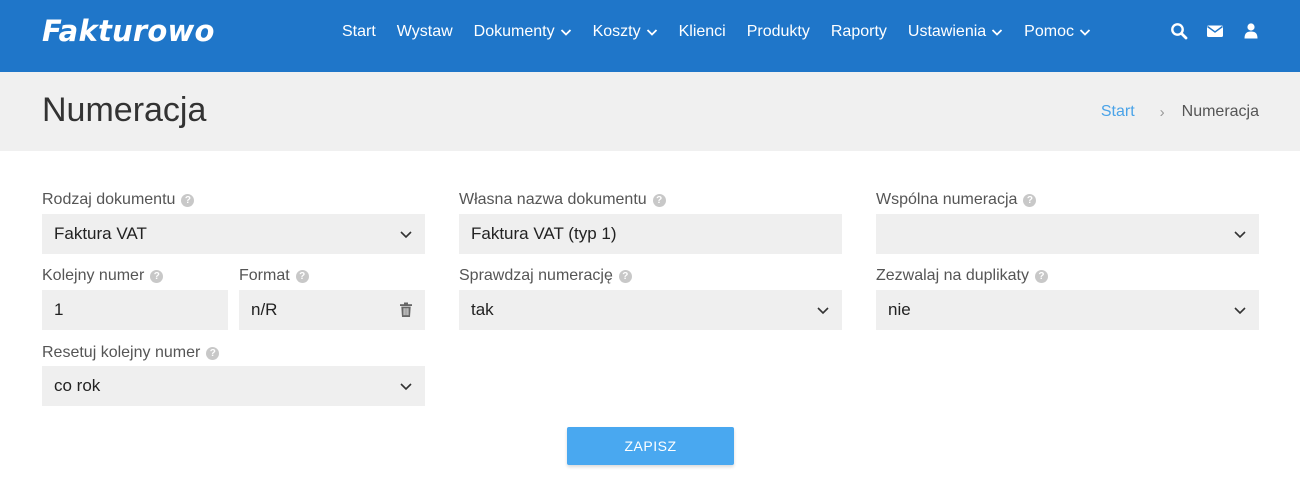 This screenshot has width=1300, height=484. I want to click on resetuj-numer-label: Resetuj kolejny numer?, so click(131, 353).